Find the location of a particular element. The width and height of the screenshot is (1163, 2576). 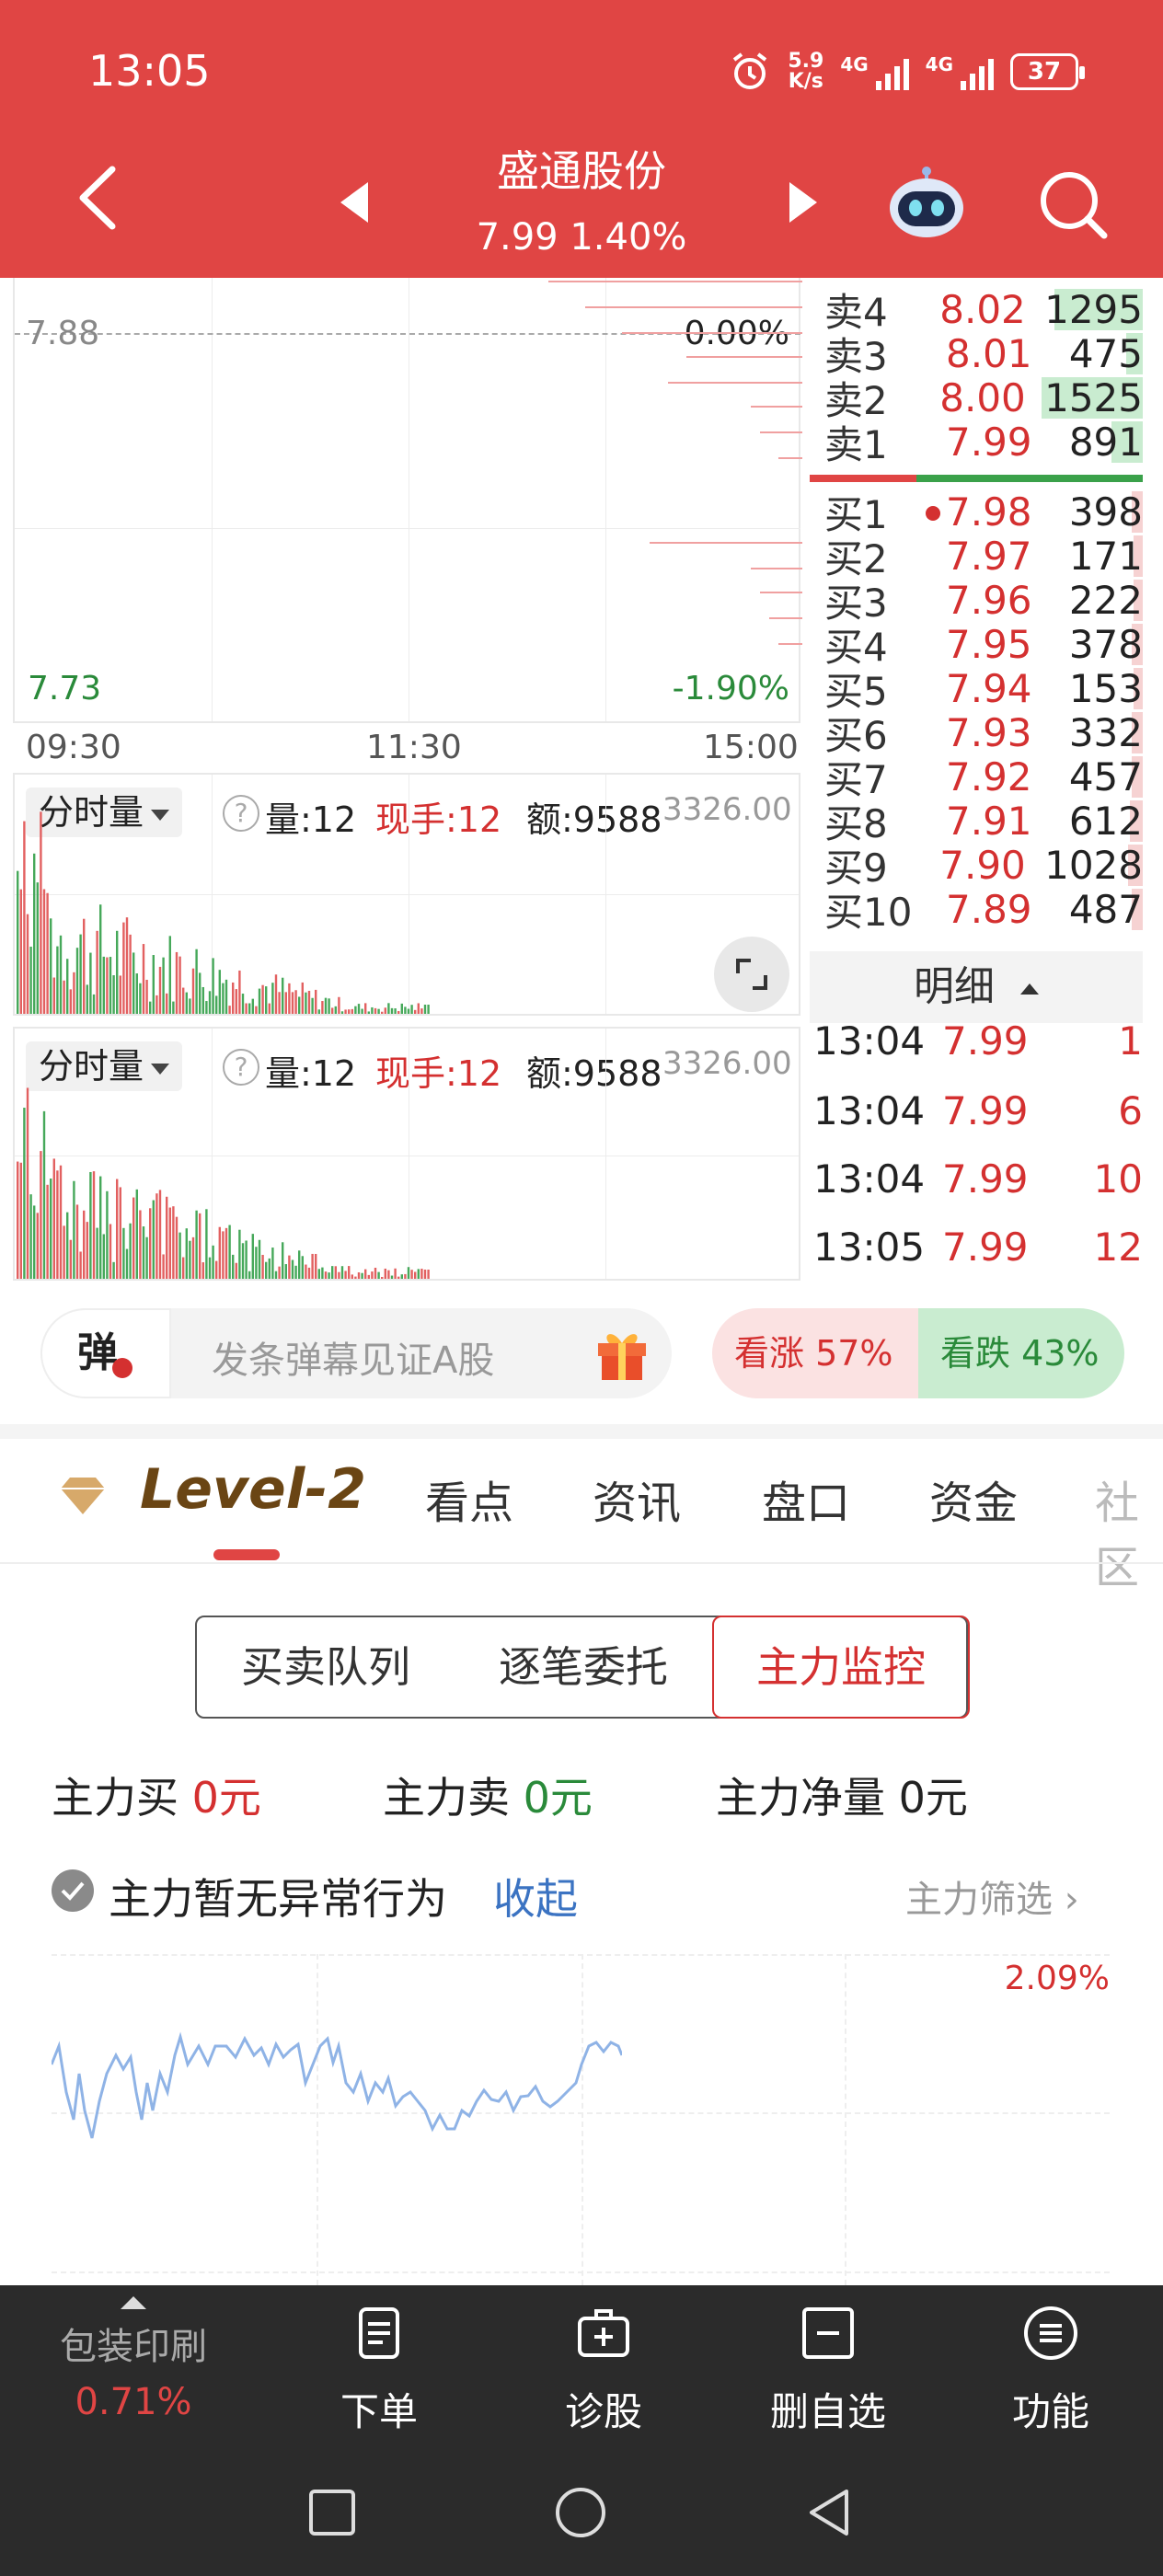

expand-chart-button is located at coordinates (752, 974).